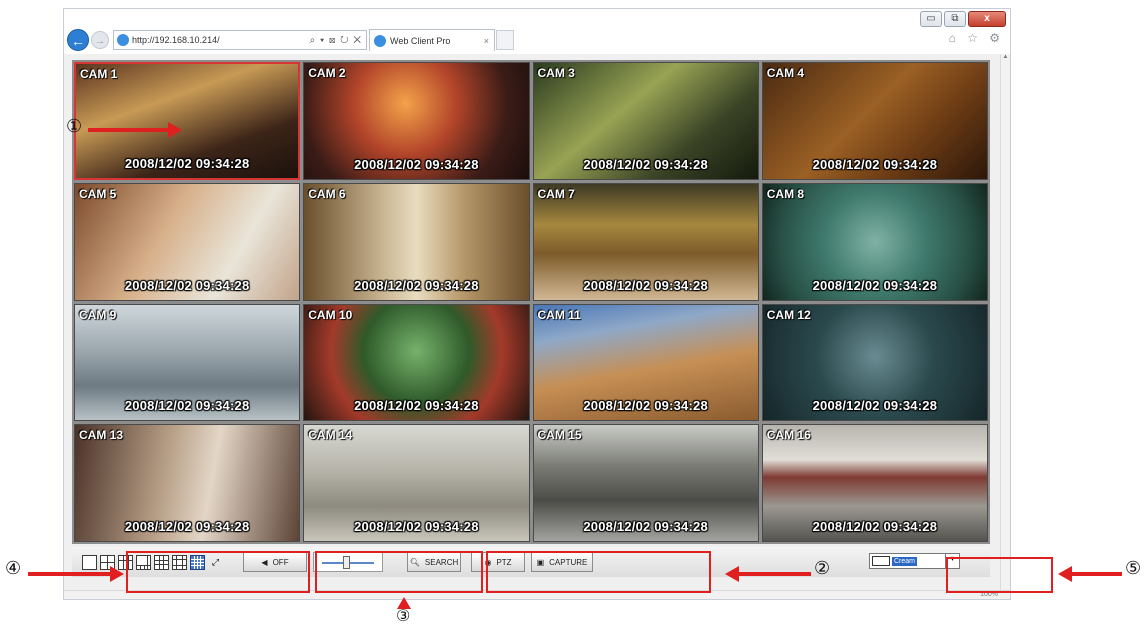 This screenshot has height=630, width=1148. Describe the element at coordinates (330, 314) in the screenshot. I see `camera-title: CAM 10` at that location.